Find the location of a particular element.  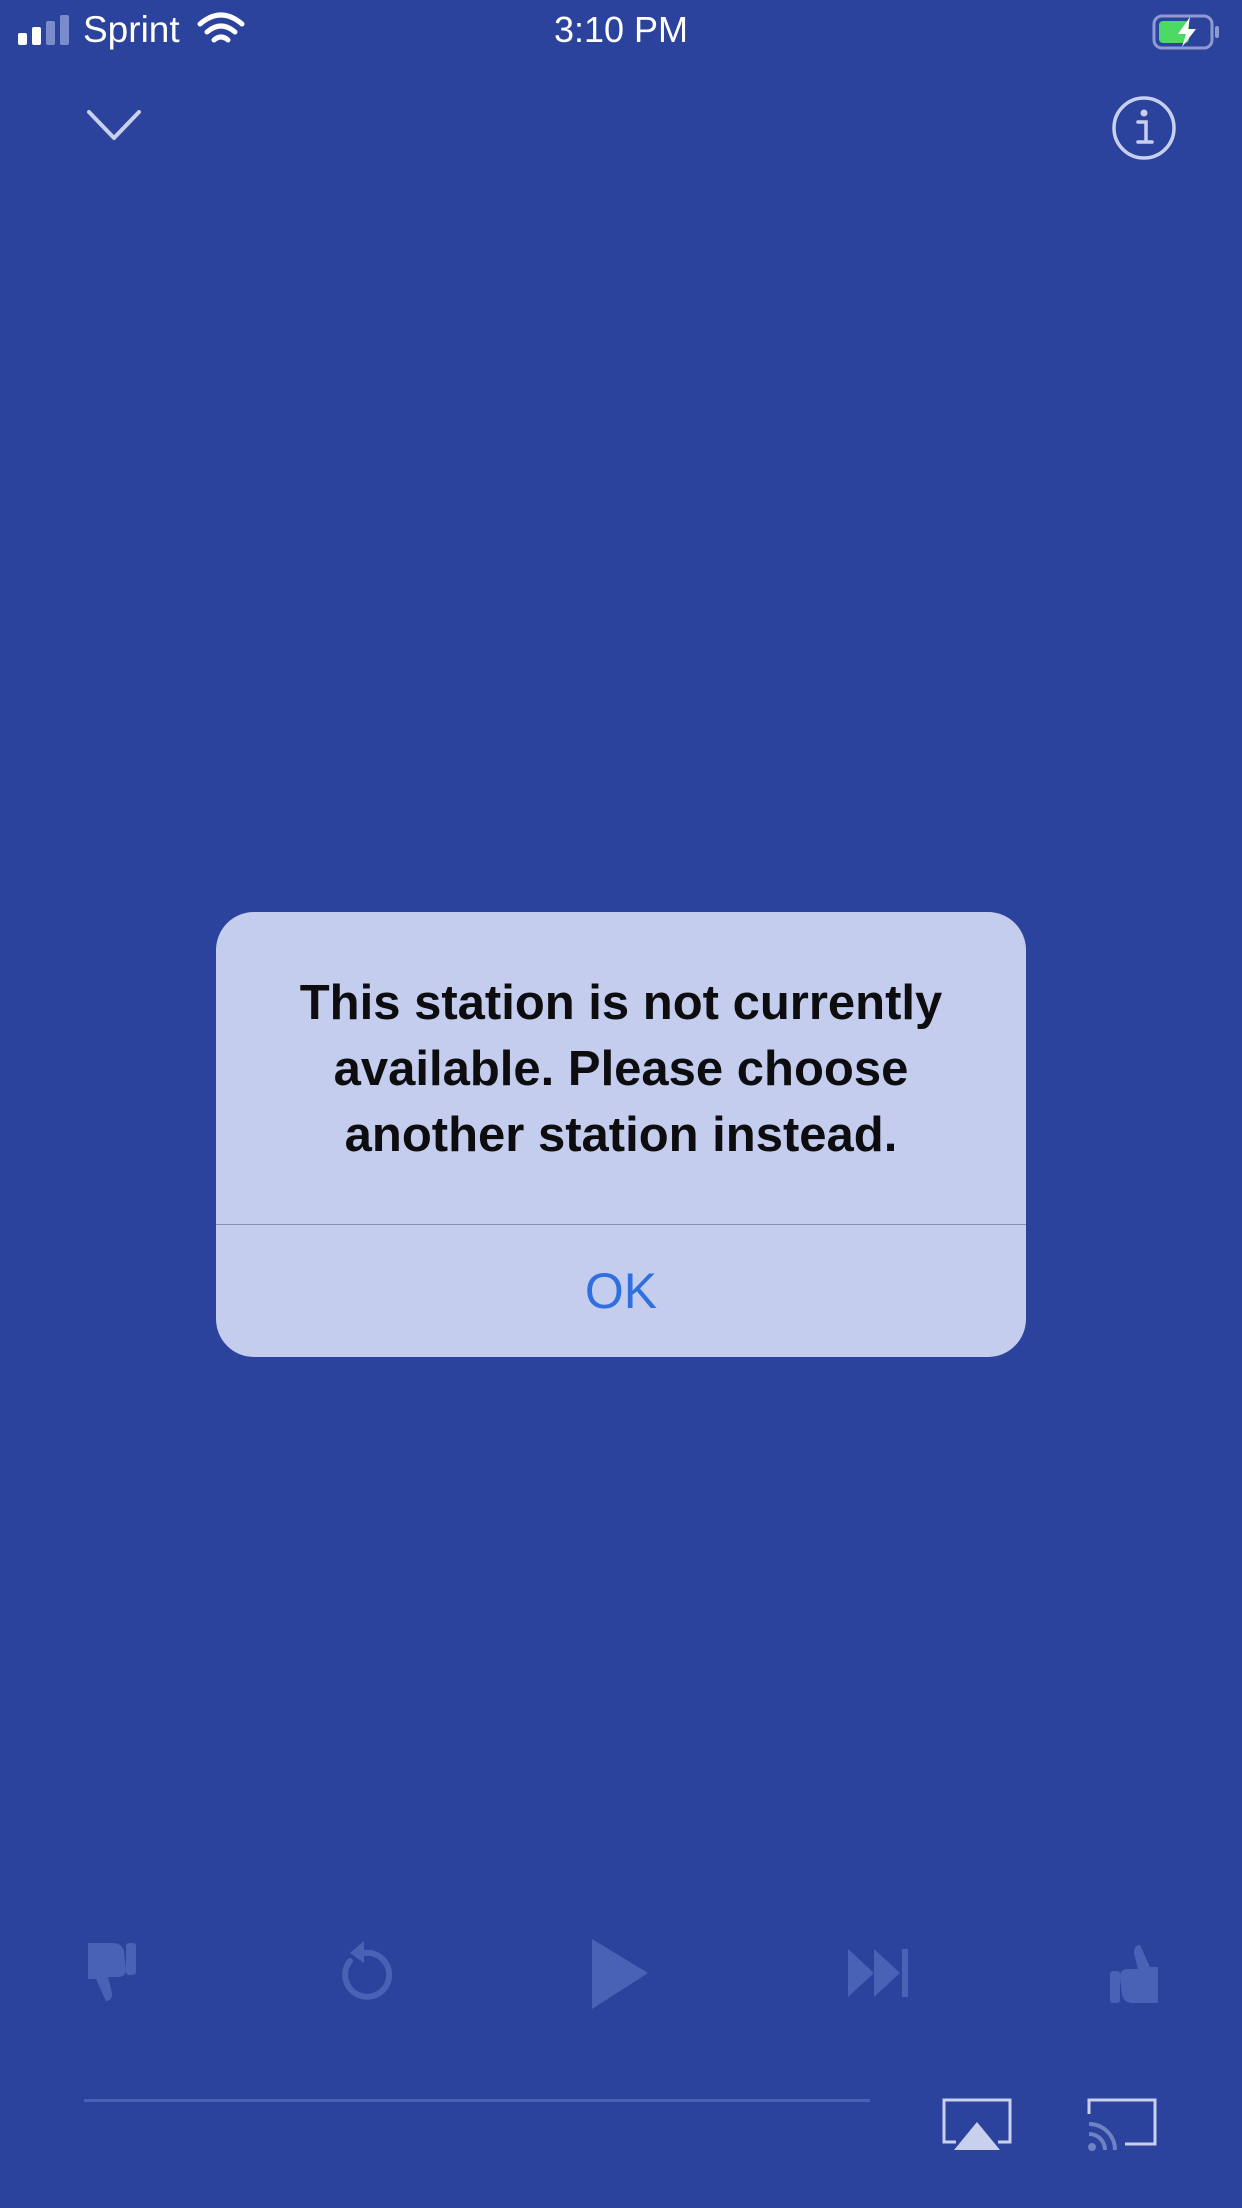

battery-charging-icon is located at coordinates (1185, 32).